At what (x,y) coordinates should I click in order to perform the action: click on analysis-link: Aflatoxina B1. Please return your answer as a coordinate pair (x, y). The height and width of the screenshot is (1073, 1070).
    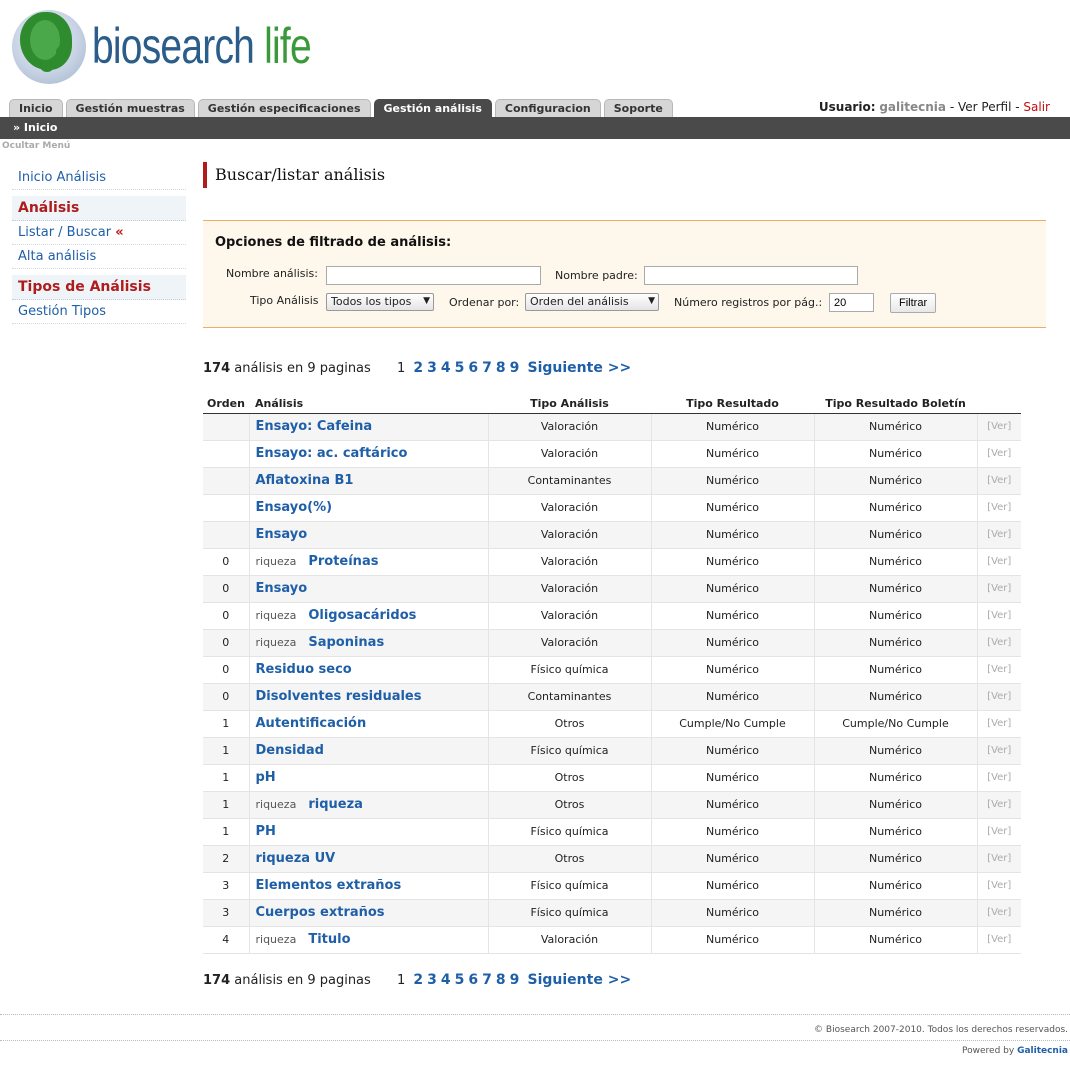
    Looking at the image, I should click on (305, 480).